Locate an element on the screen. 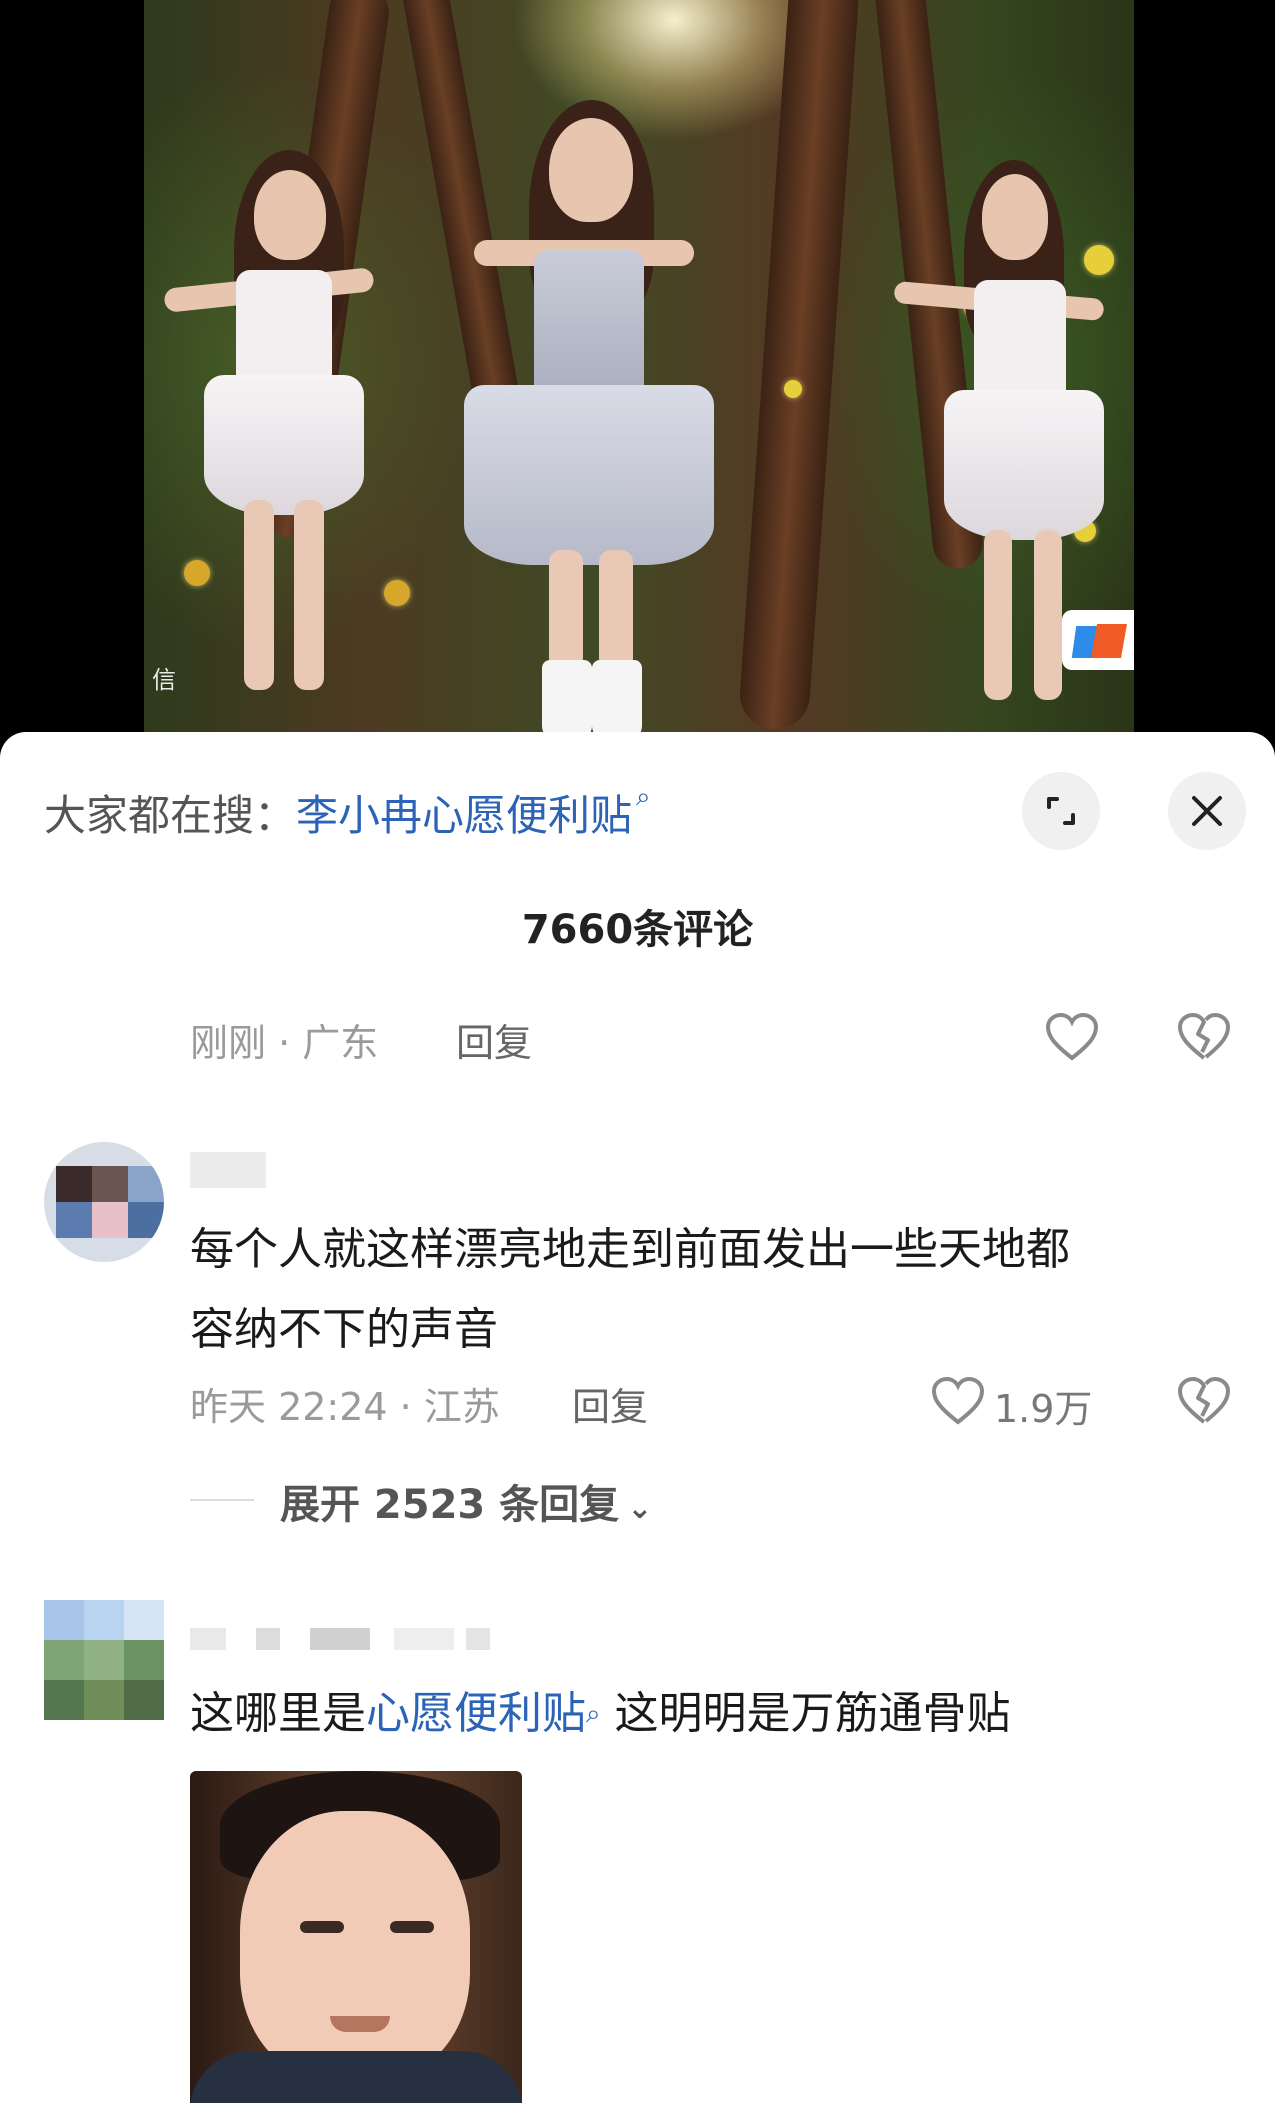  chevron-down-icon: ⌄ is located at coordinates (640, 1508).